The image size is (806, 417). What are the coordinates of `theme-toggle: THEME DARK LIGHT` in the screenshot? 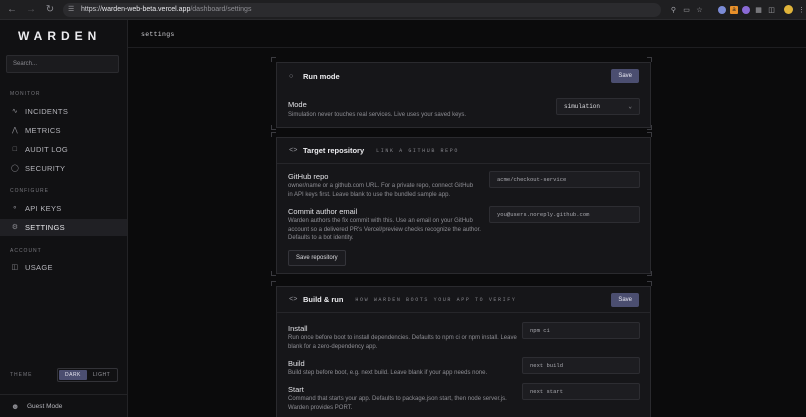 It's located at (64, 375).